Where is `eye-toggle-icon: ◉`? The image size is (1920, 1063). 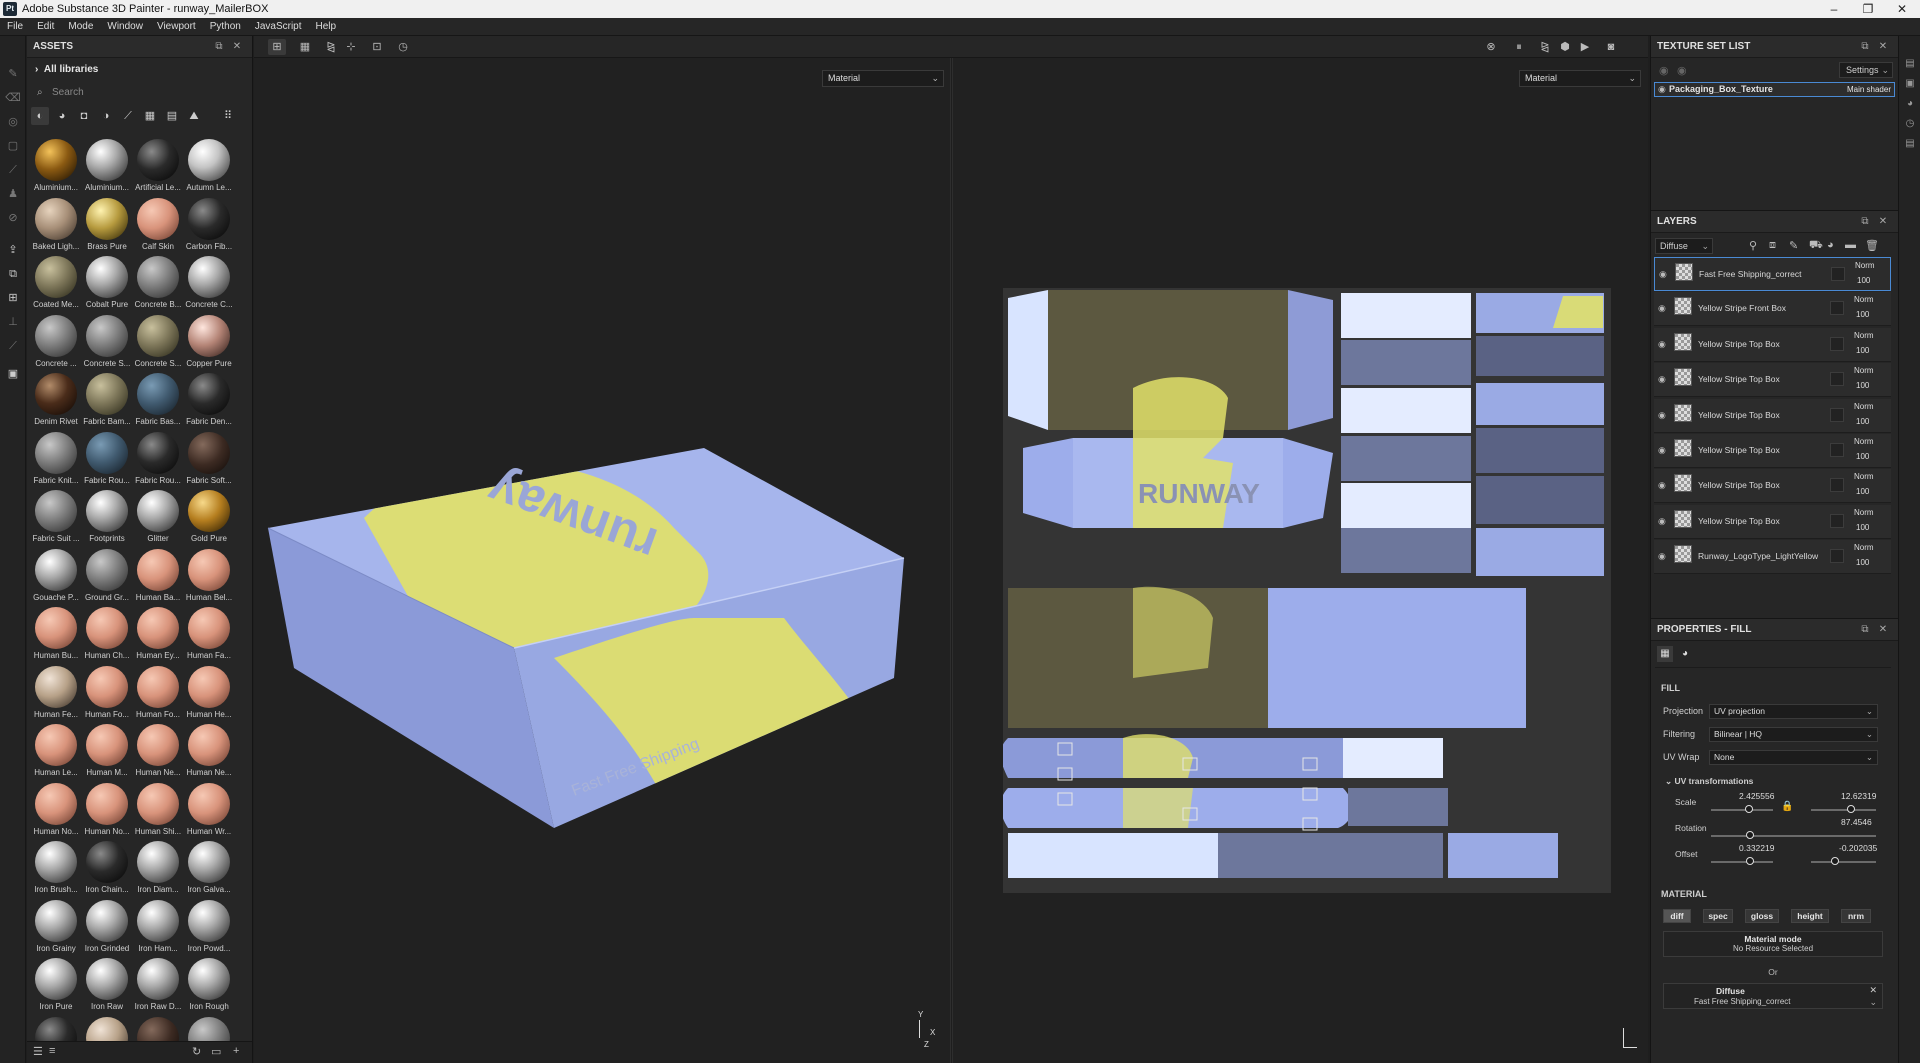 eye-toggle-icon: ◉ is located at coordinates (1664, 70).